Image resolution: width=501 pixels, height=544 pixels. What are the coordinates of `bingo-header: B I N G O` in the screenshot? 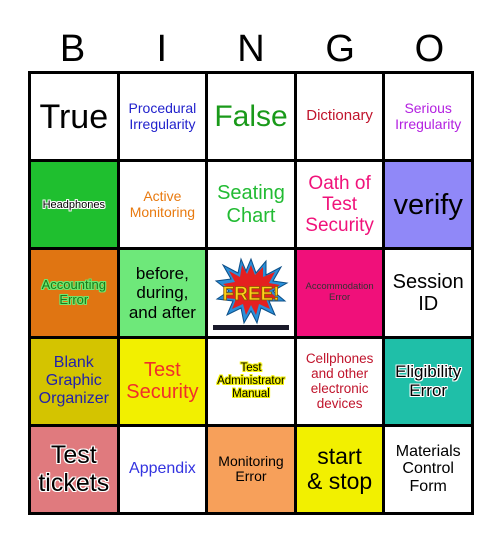 It's located at (251, 49).